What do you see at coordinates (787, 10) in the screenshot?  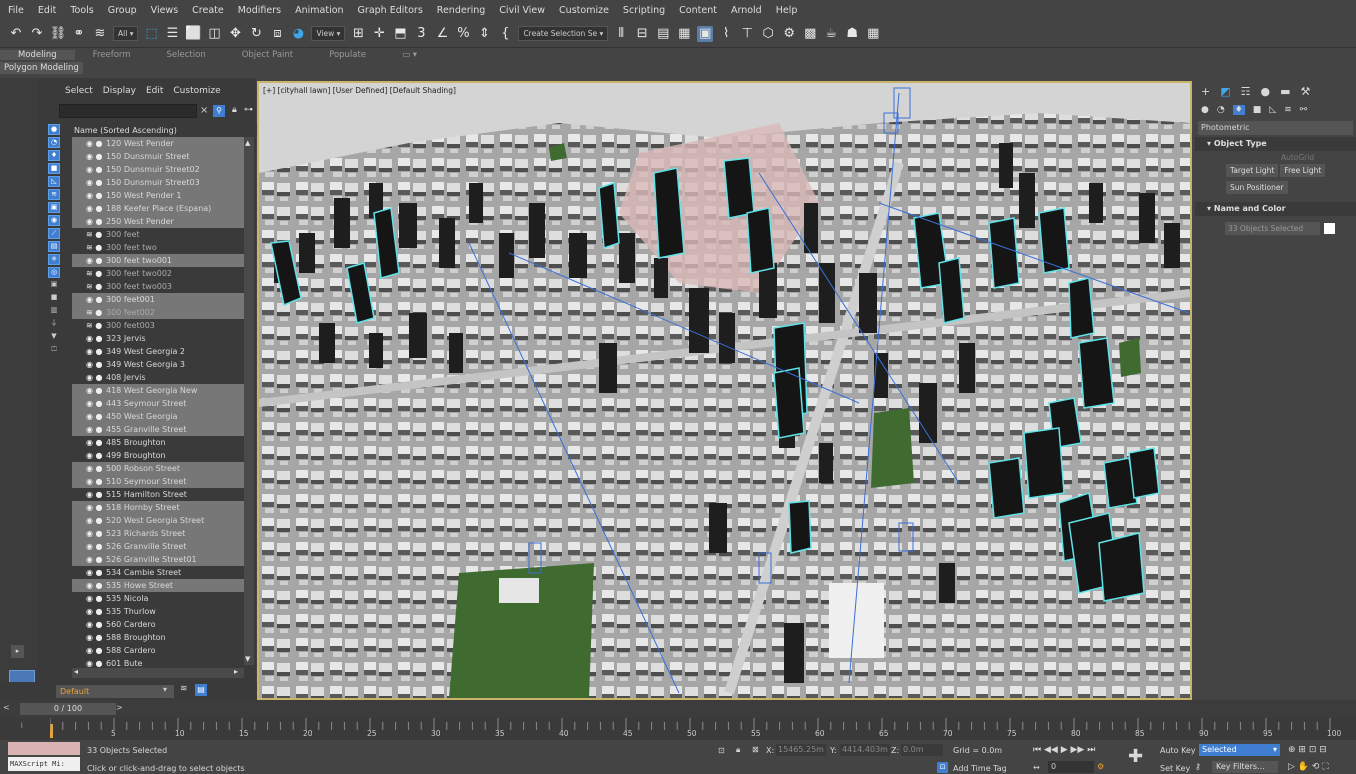 I see `menu-help: Help` at bounding box center [787, 10].